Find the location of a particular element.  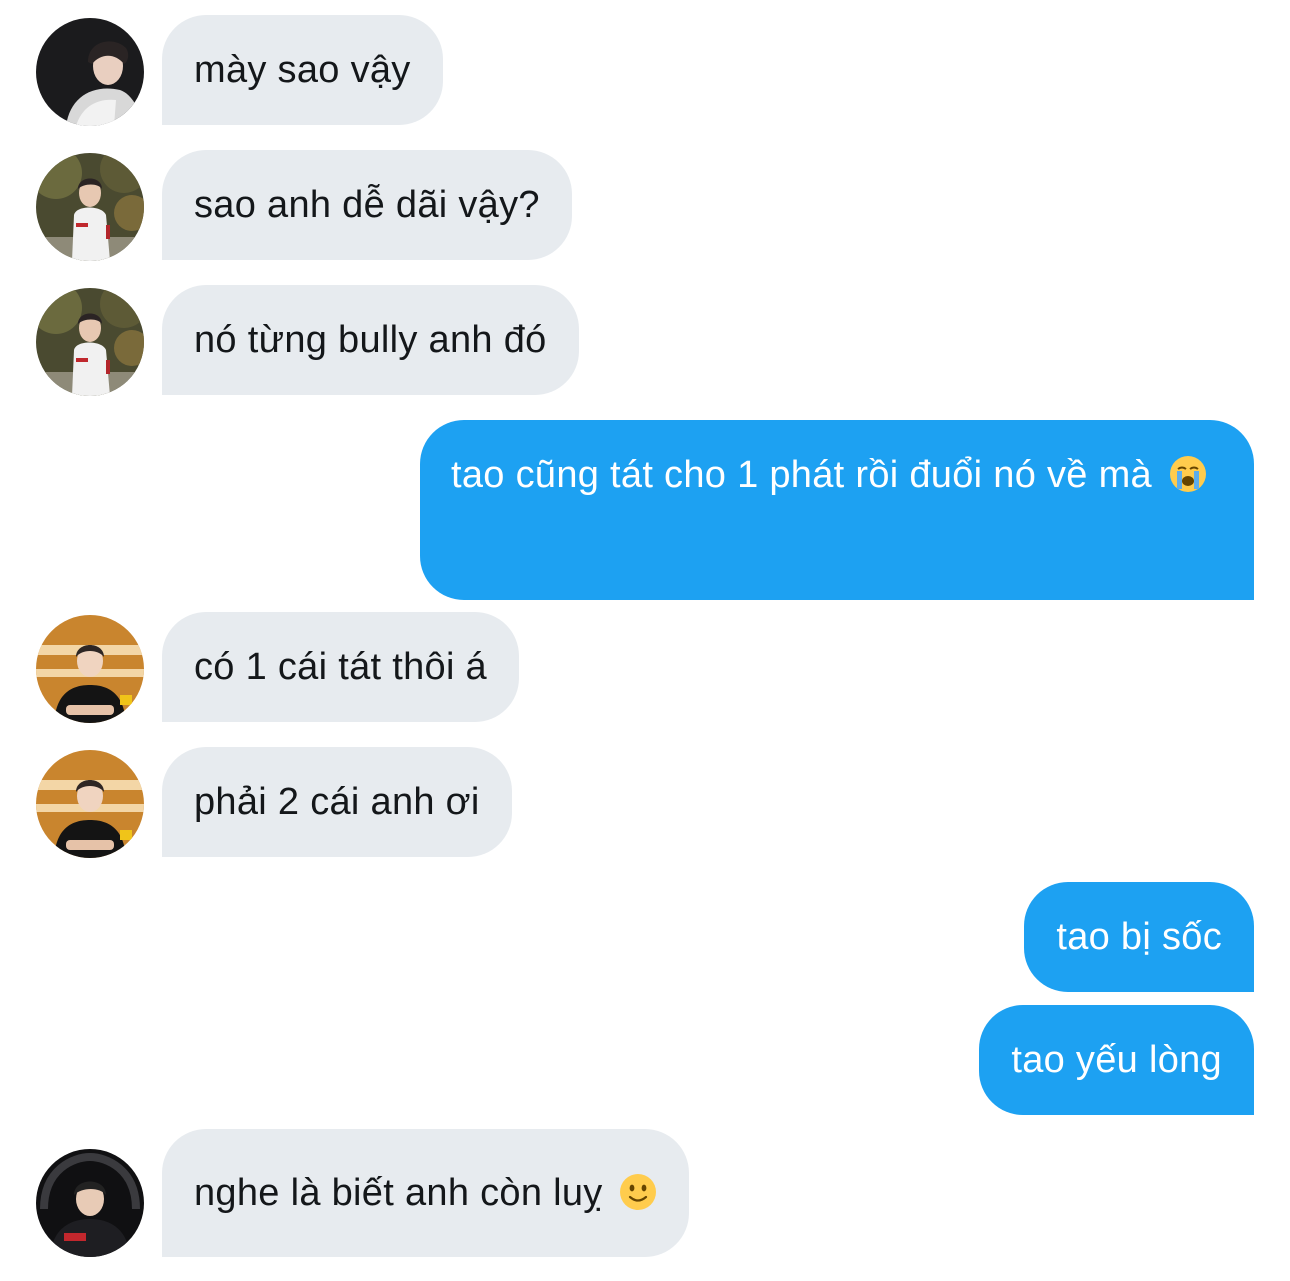

message-text: mày sao vậy is located at coordinates (302, 70).